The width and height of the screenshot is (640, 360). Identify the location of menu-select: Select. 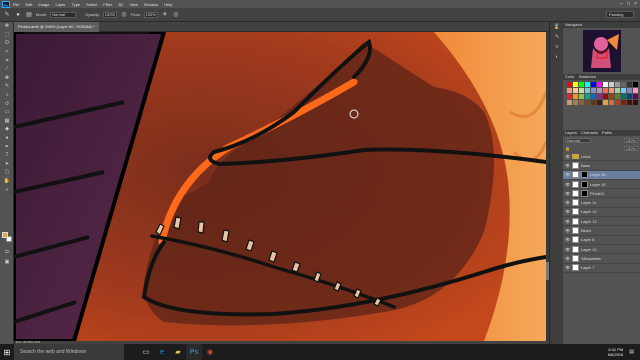
(91, 4).